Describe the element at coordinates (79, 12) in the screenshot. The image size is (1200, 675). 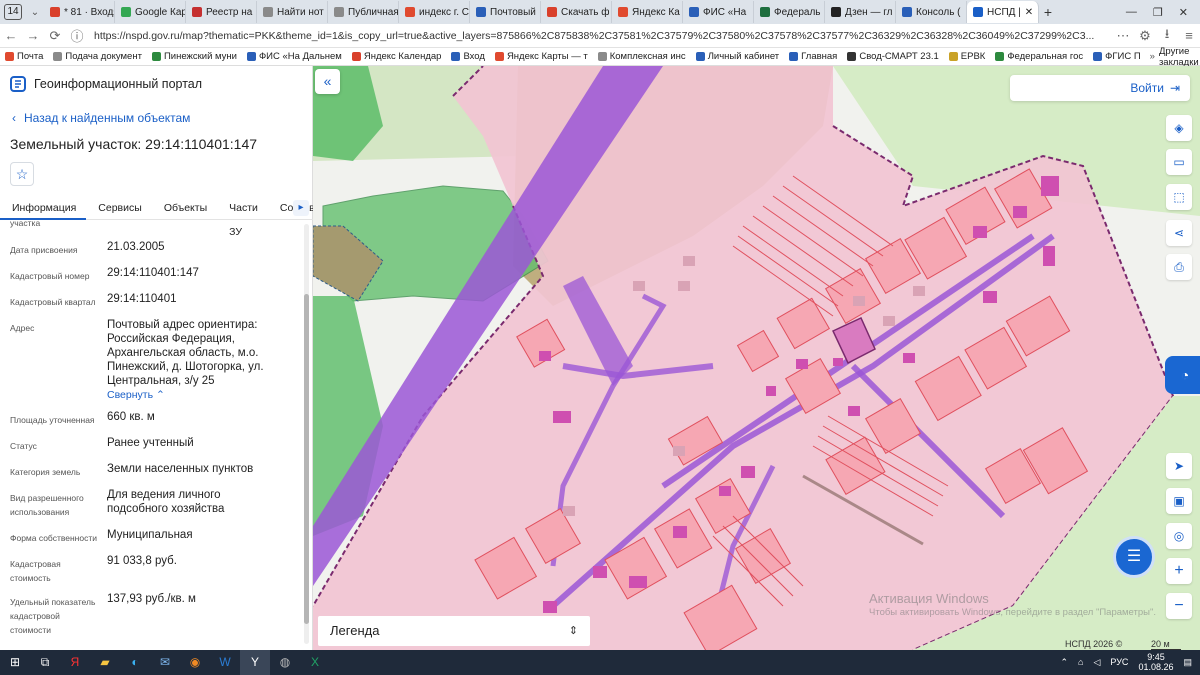
I see `browser-tab: * 81 · Входя` at that location.